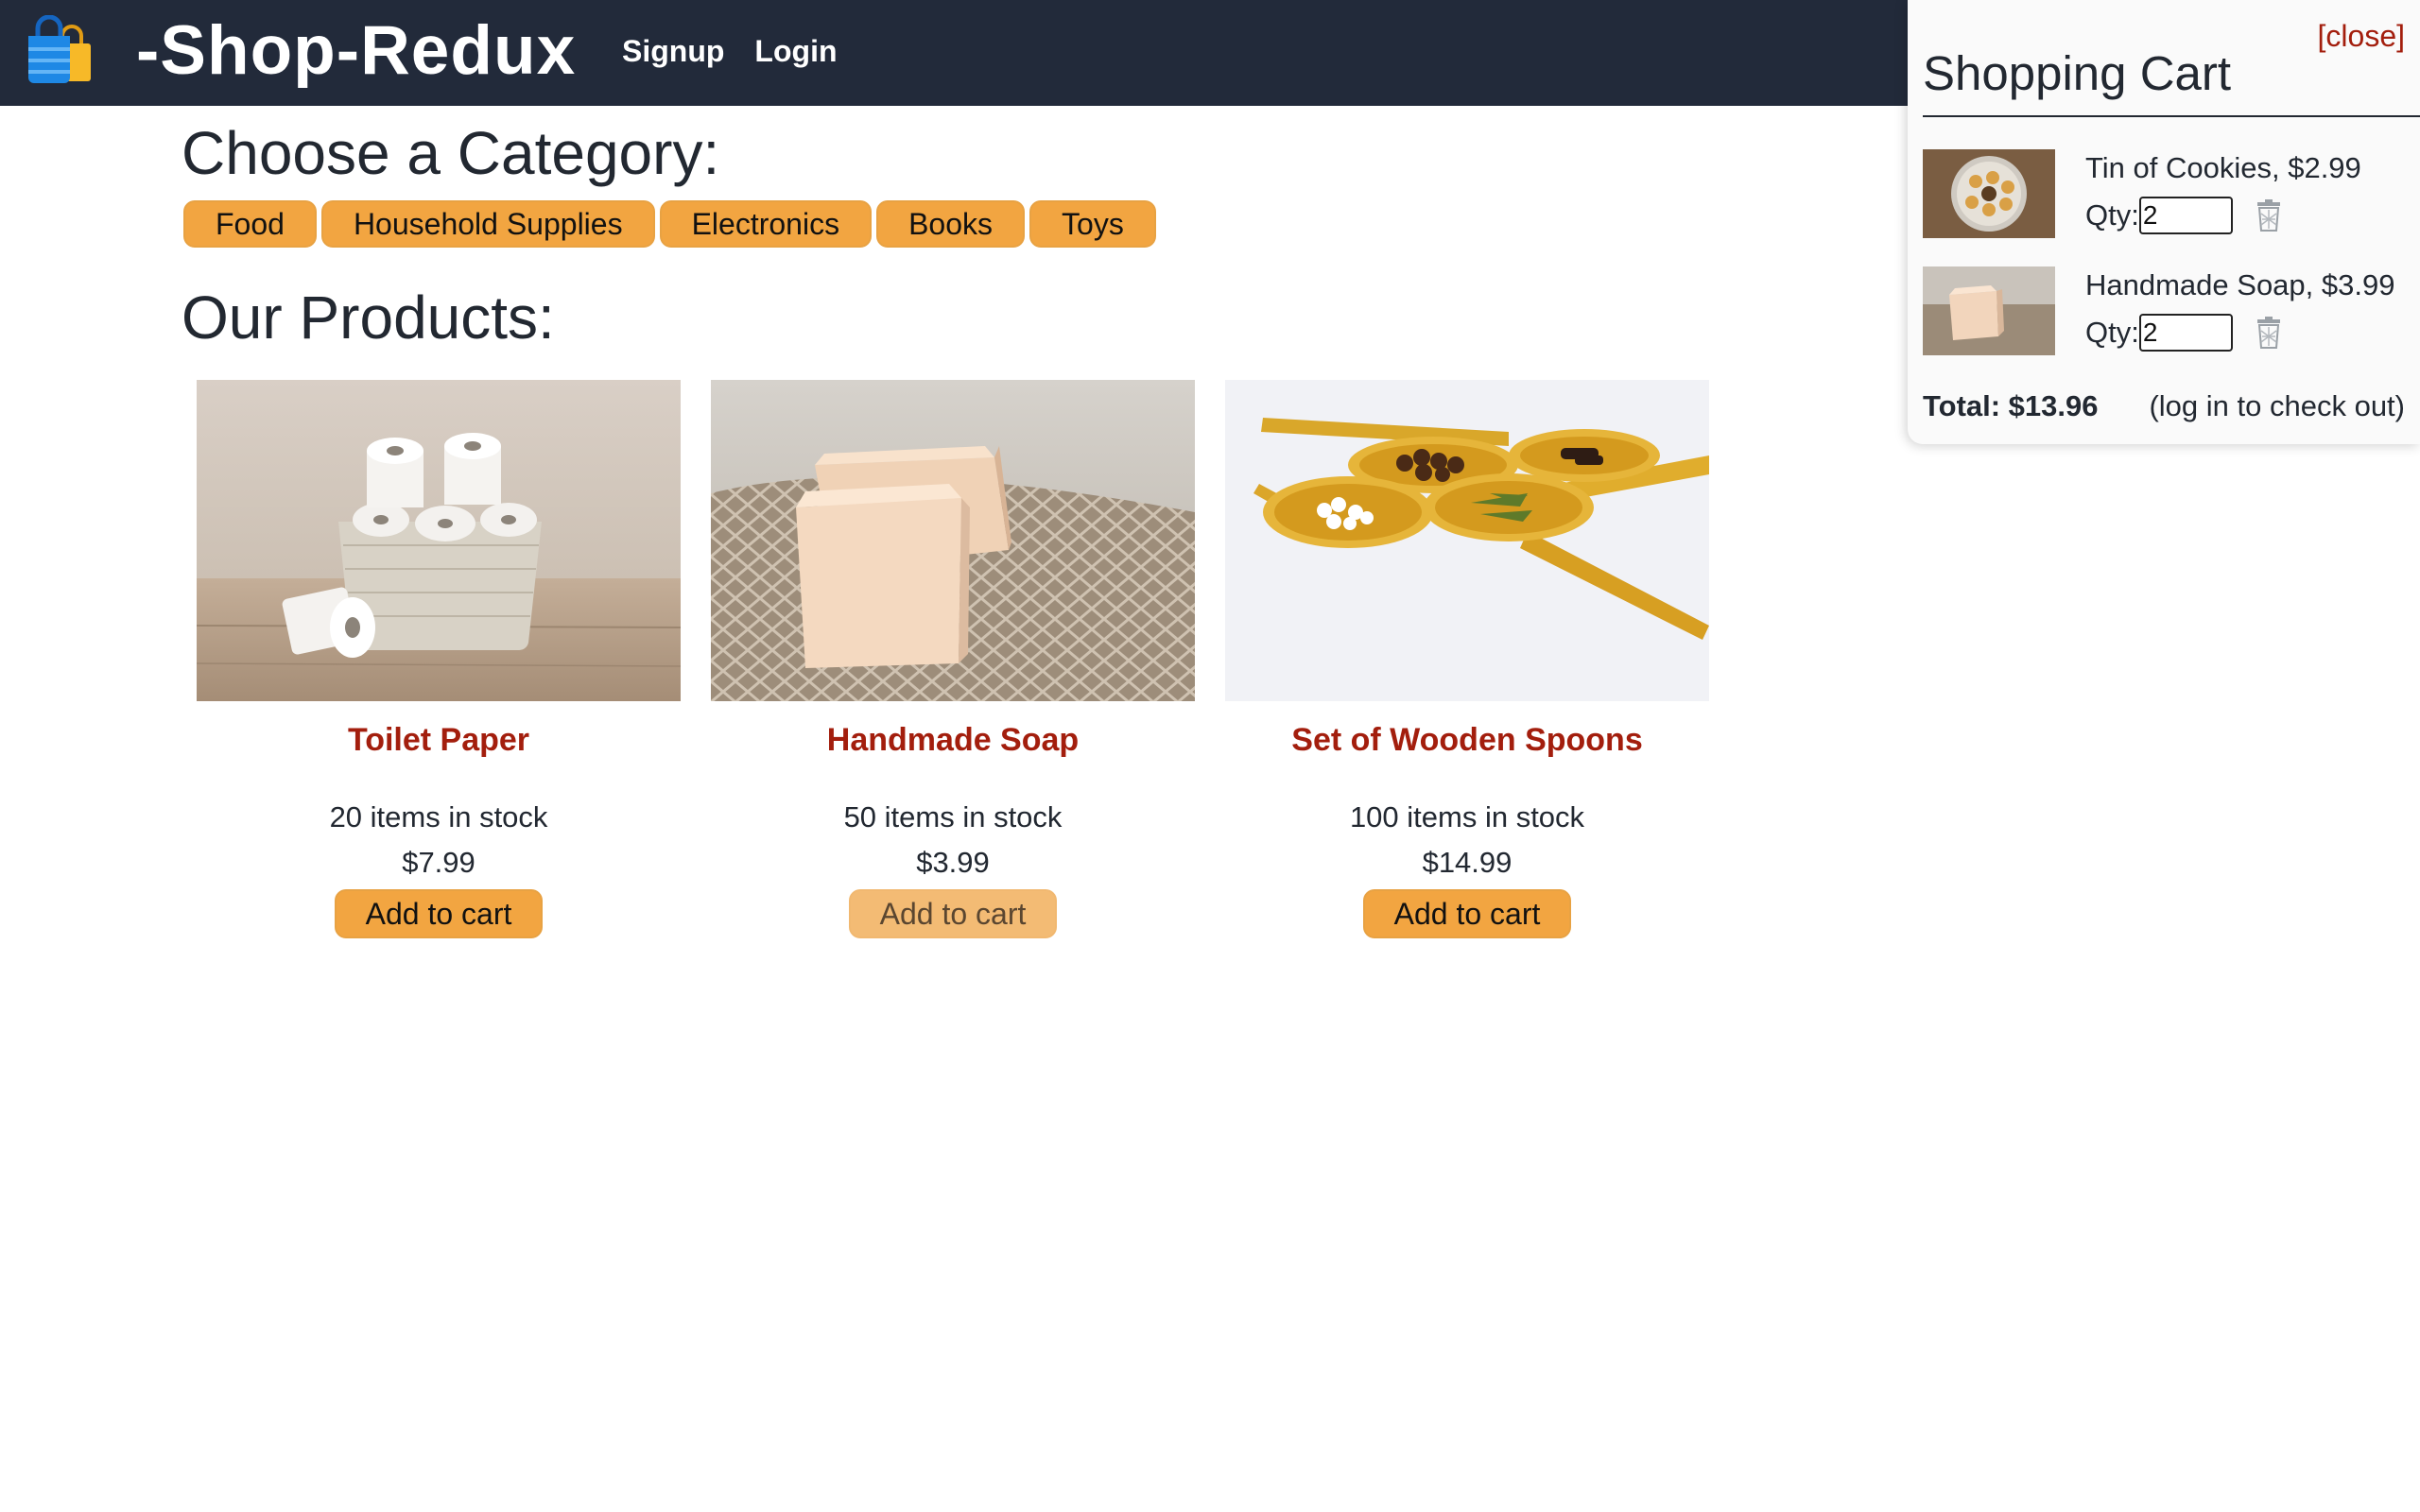 This screenshot has width=2420, height=1512. What do you see at coordinates (2361, 36) in the screenshot?
I see `cart-close-link: [close]` at bounding box center [2361, 36].